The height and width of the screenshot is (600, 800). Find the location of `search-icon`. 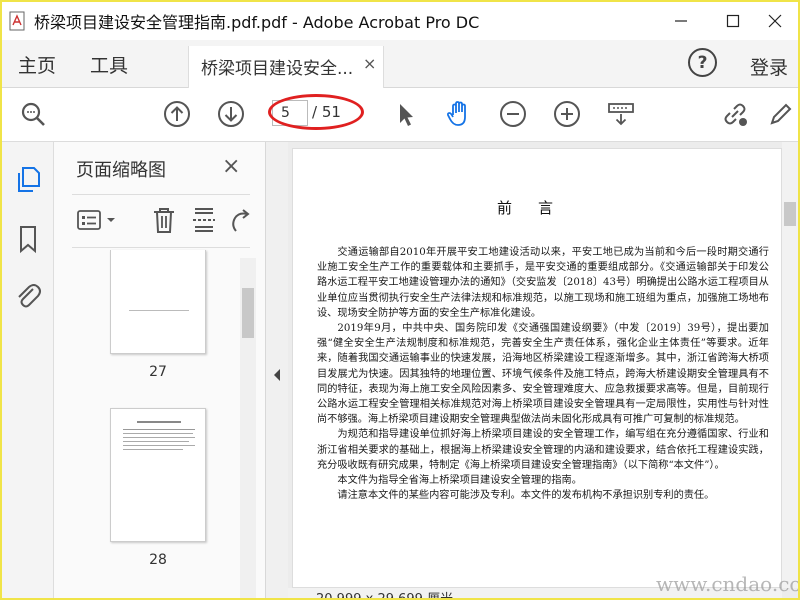

search-icon is located at coordinates (33, 114).